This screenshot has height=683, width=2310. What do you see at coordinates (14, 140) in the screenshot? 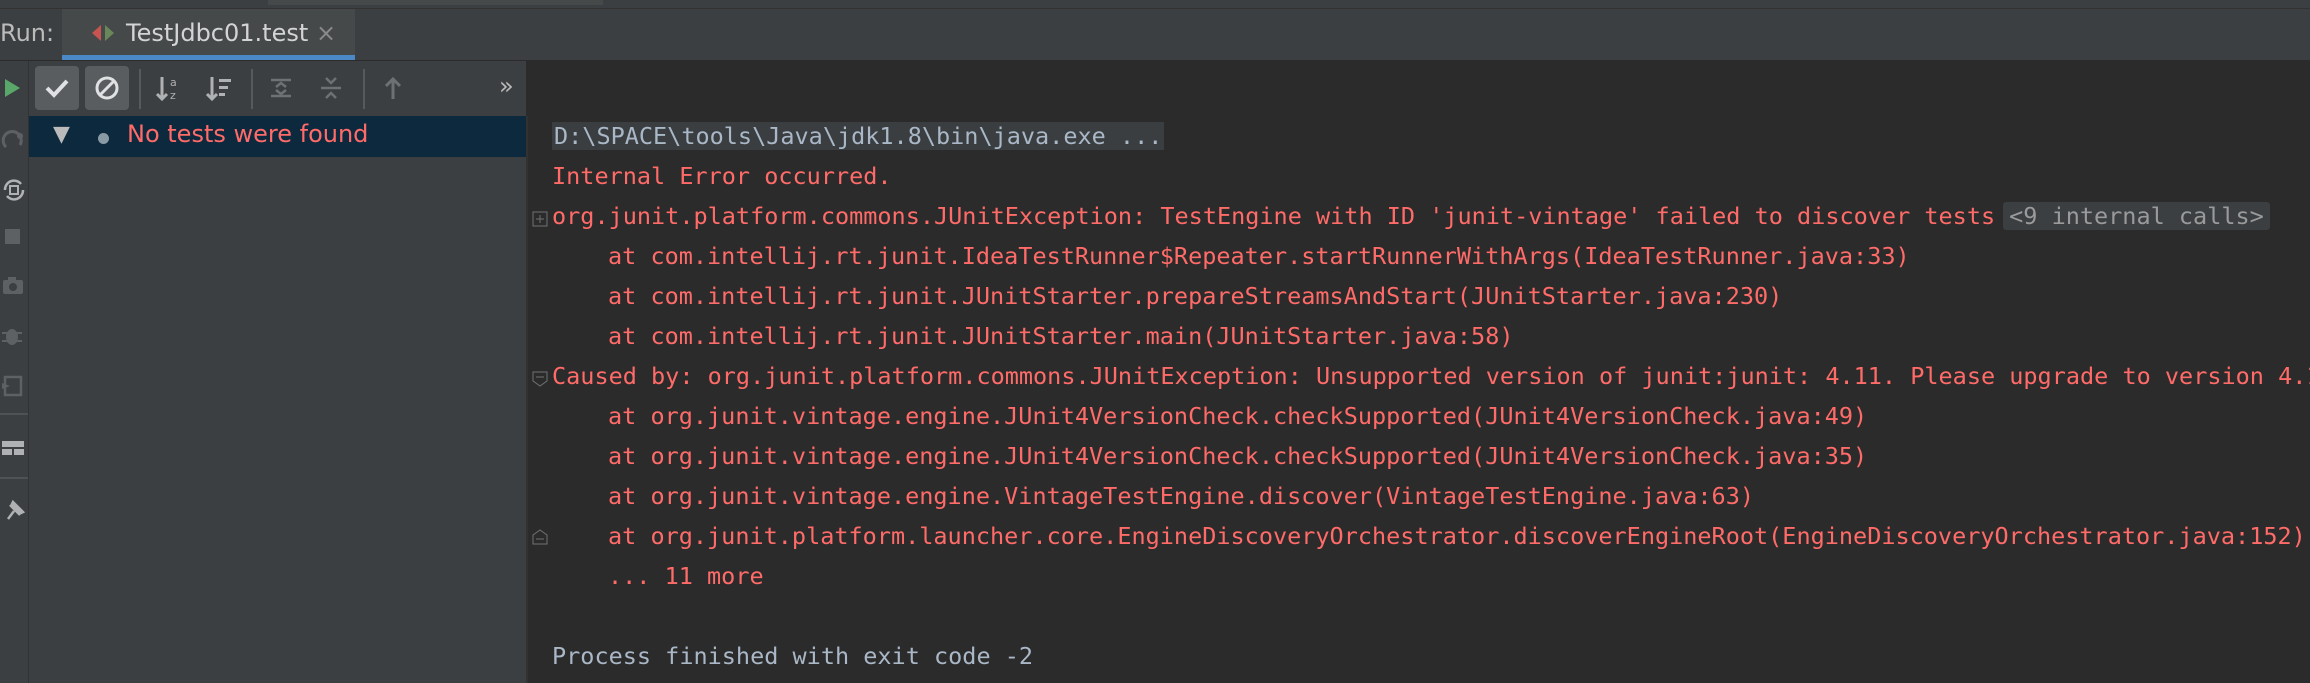
I see `rerun-failed-icon` at bounding box center [14, 140].